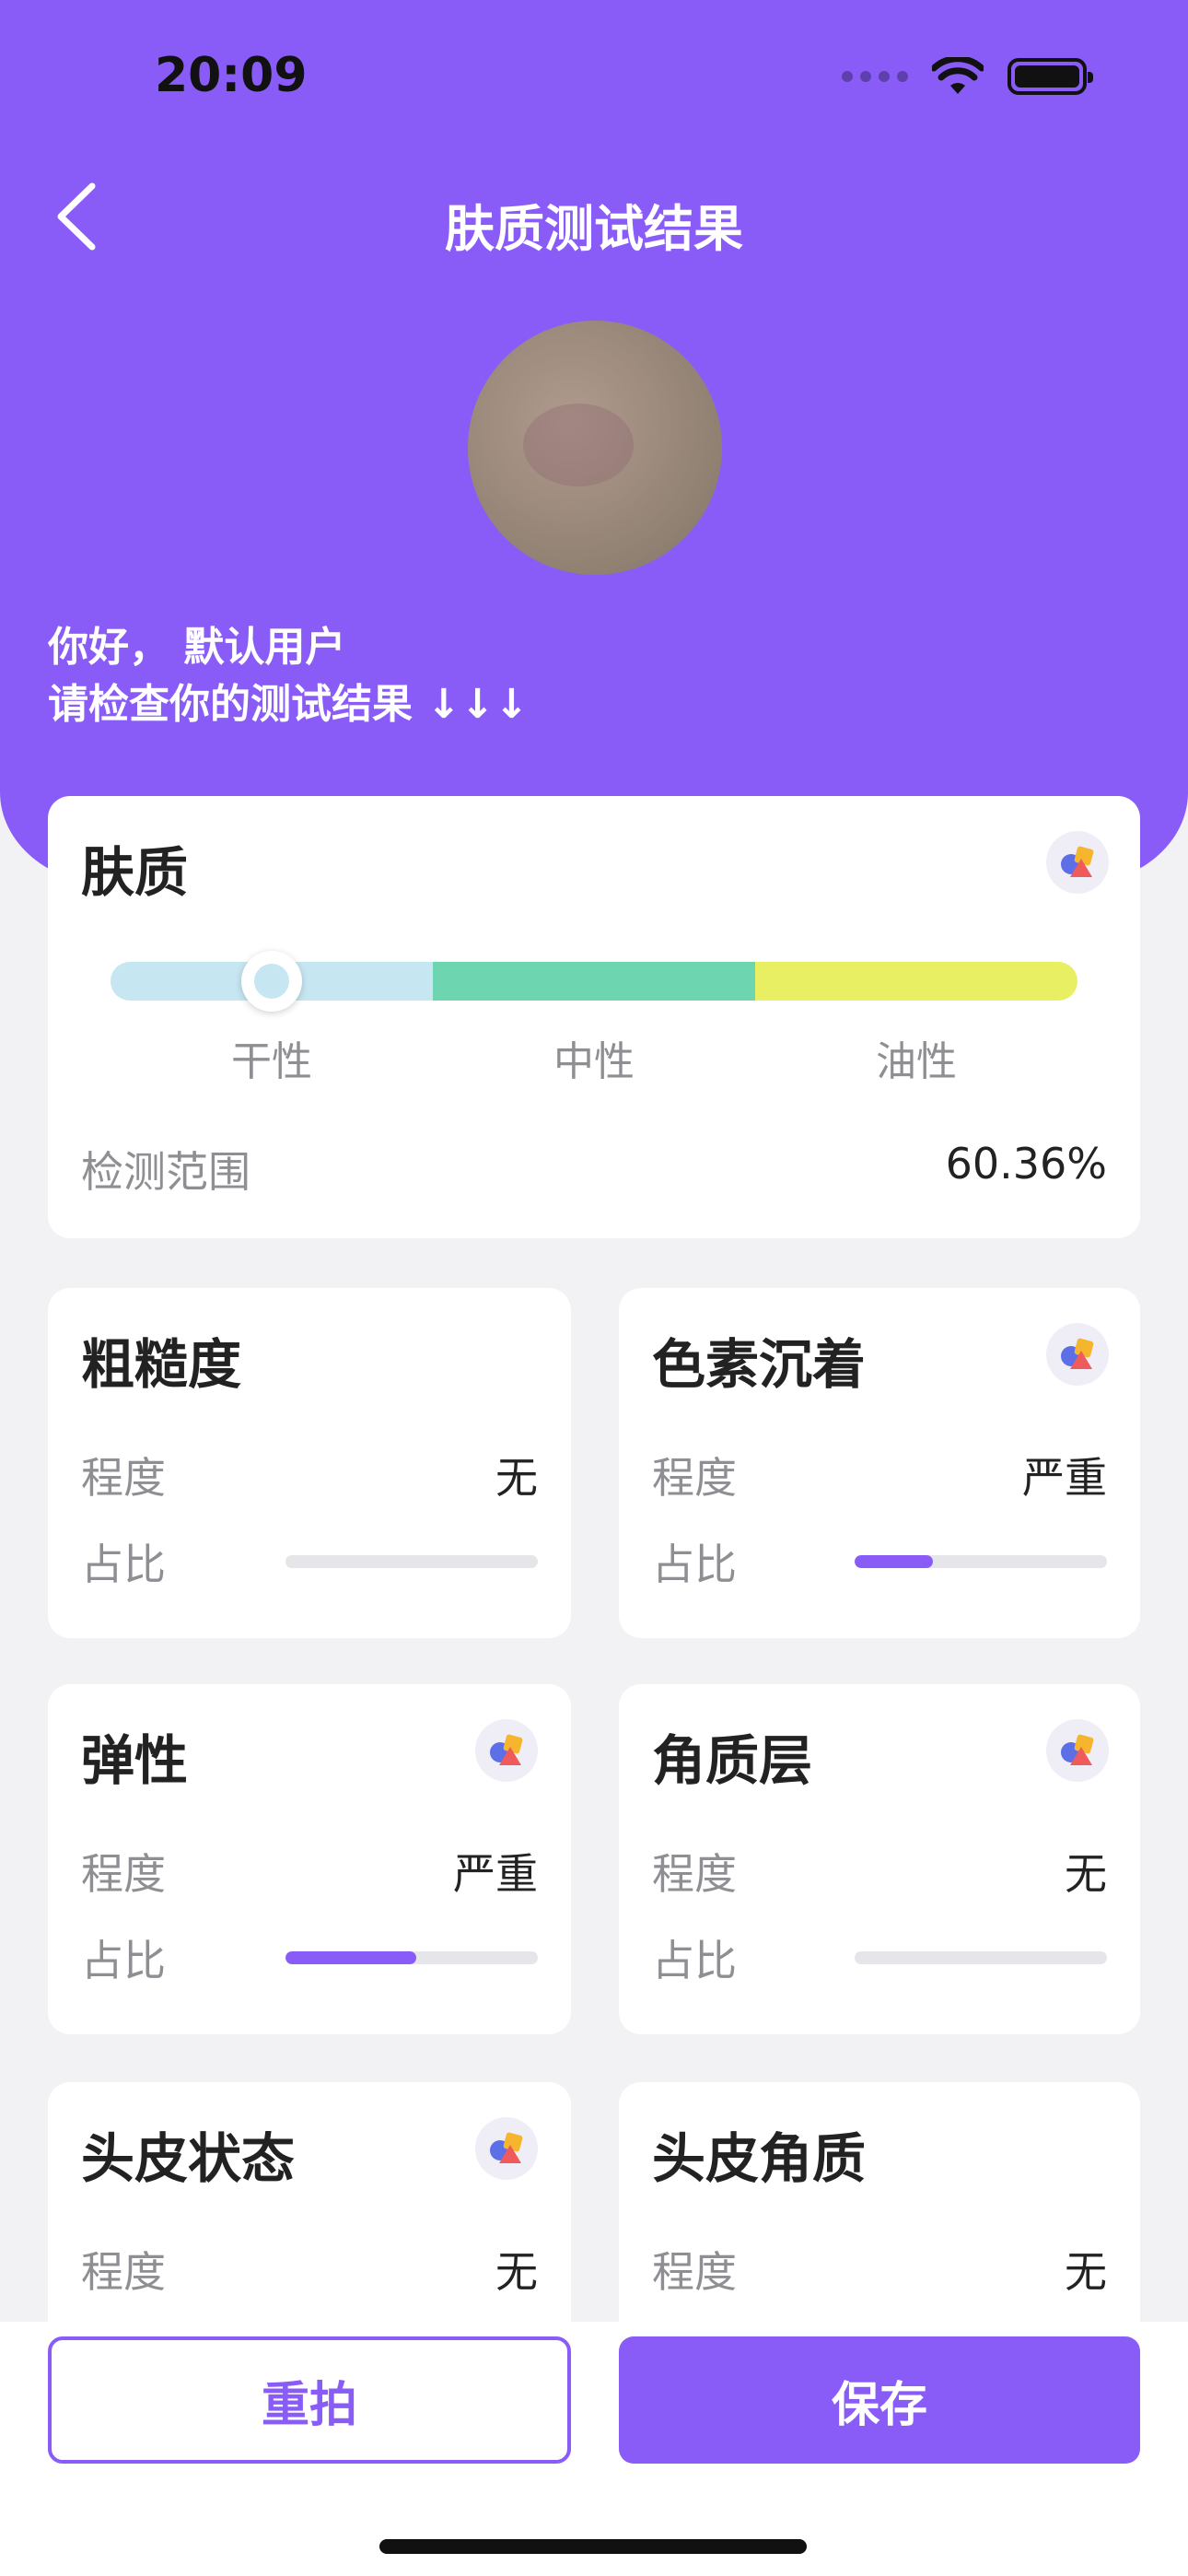 This screenshot has height=2576, width=1188. What do you see at coordinates (879, 1463) in the screenshot?
I see `metric-card-pigmentation: 色素沉着 程度 严重 占比` at bounding box center [879, 1463].